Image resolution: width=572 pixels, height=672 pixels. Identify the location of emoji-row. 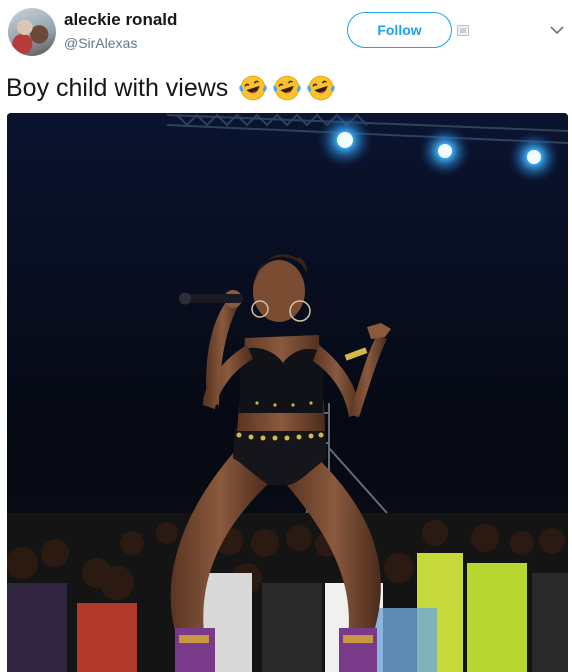
(287, 88).